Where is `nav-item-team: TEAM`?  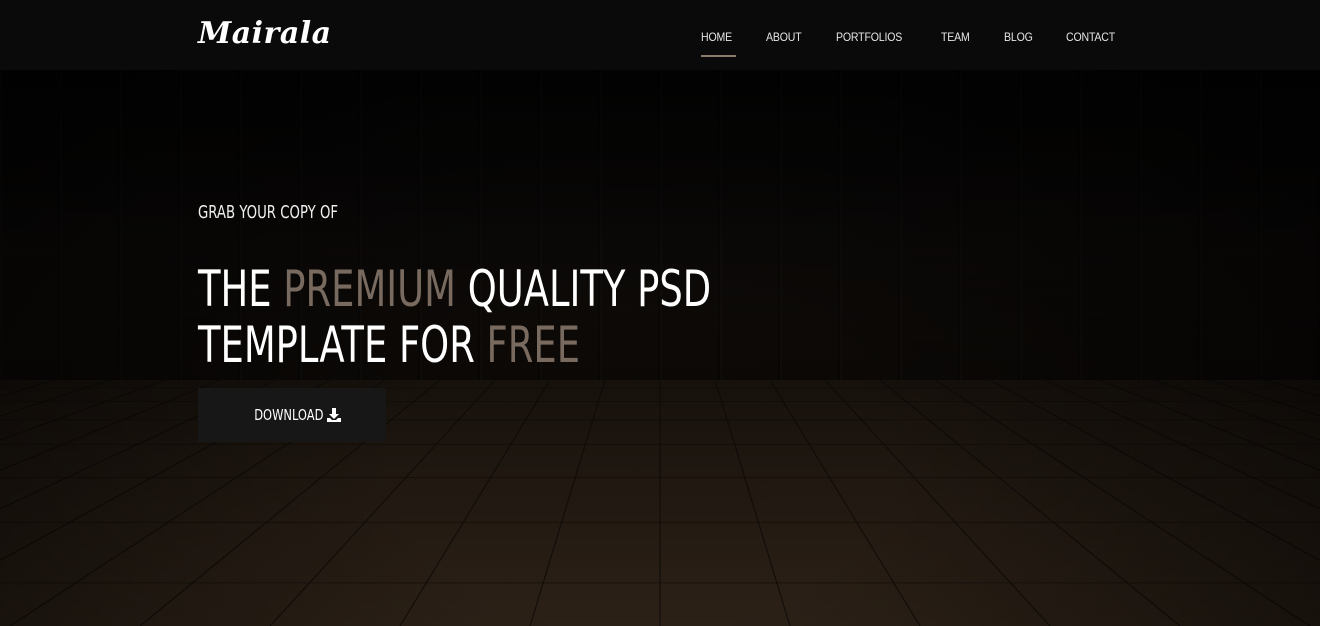 nav-item-team: TEAM is located at coordinates (957, 35).